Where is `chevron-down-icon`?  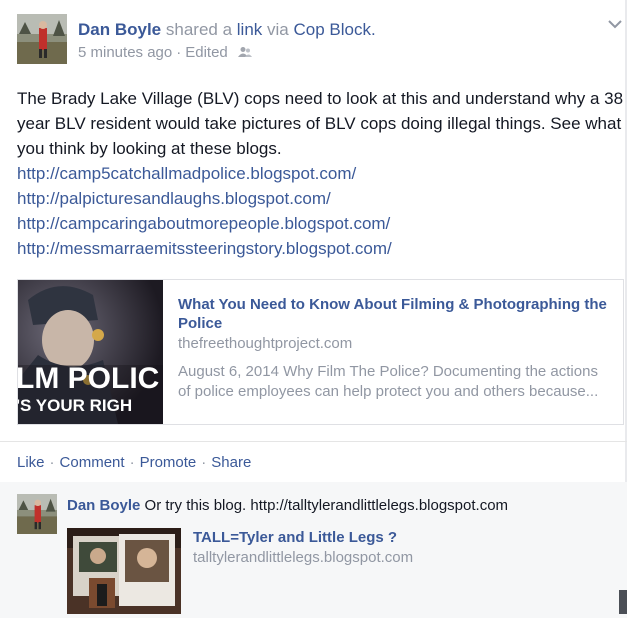
chevron-down-icon is located at coordinates (615, 25).